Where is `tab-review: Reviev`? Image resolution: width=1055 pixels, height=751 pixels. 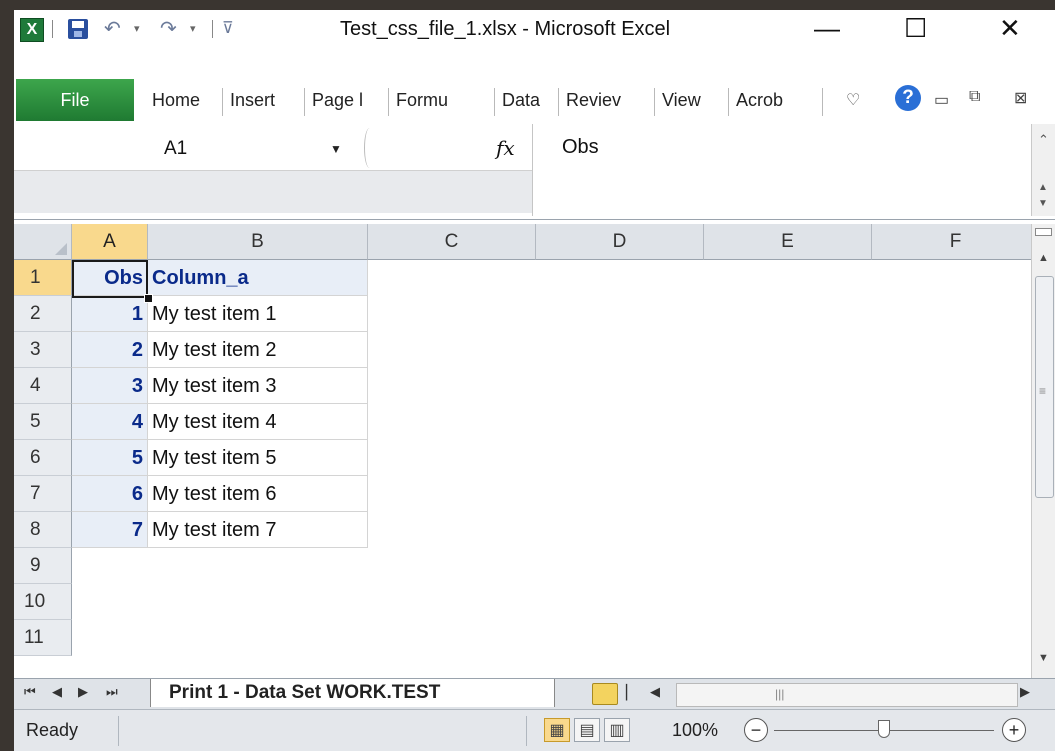
tab-review: Reviev is located at coordinates (593, 100).